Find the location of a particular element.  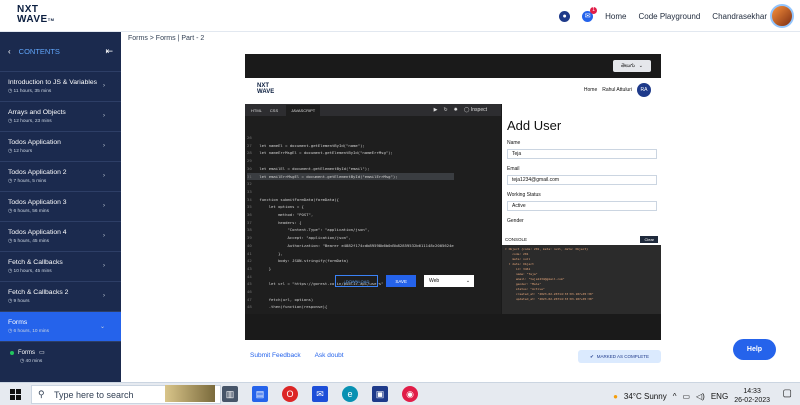

sidebar-item-fetch-2: Fetch & Callbacks 2 ◷ 9 hours › is located at coordinates (60, 297).